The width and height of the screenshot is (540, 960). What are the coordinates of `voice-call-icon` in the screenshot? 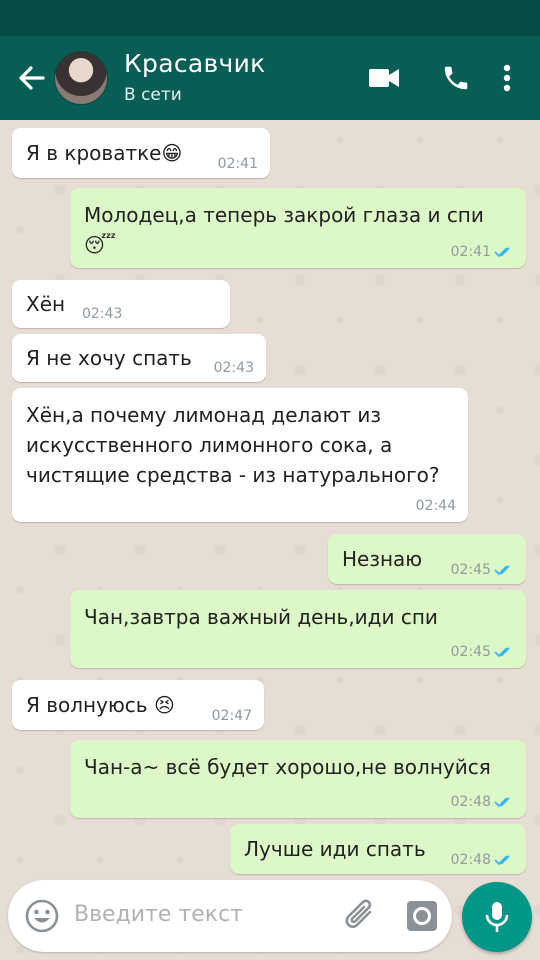 It's located at (456, 78).